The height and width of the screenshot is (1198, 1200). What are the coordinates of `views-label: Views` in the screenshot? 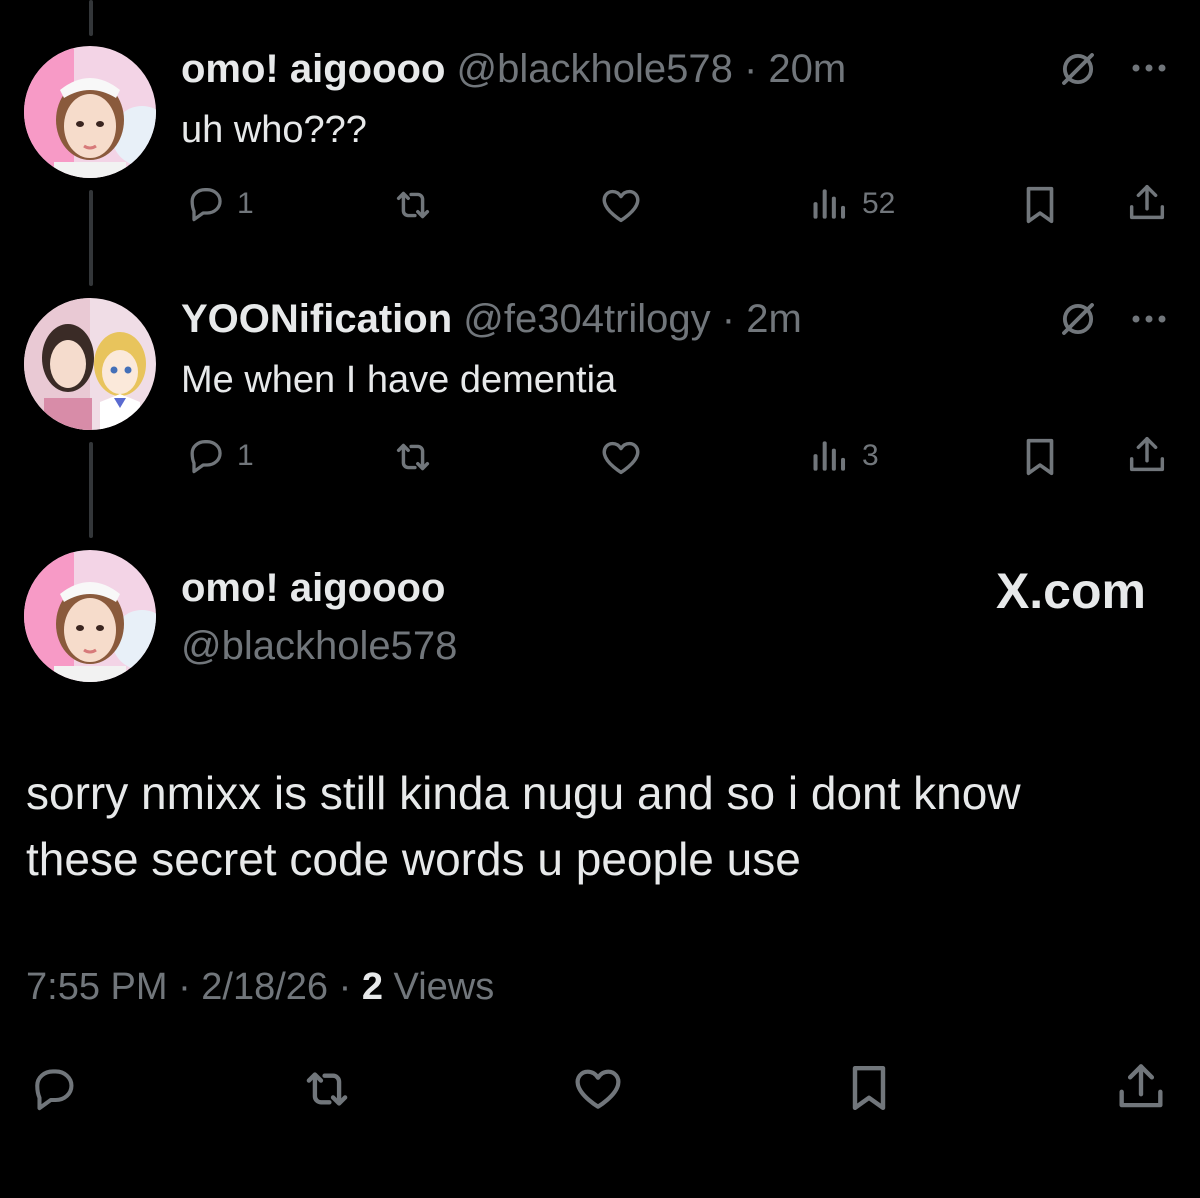 It's located at (438, 987).